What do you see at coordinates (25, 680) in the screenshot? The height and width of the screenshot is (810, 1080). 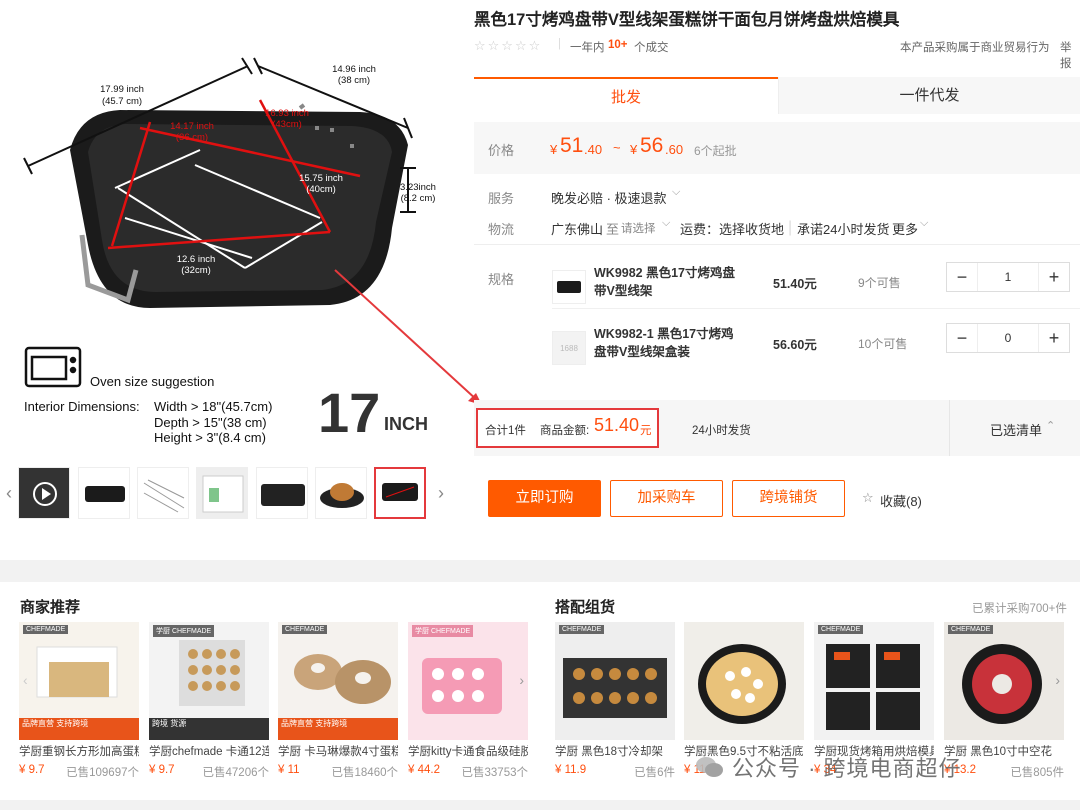 I see `carousel-prev-icon: ‹` at bounding box center [25, 680].